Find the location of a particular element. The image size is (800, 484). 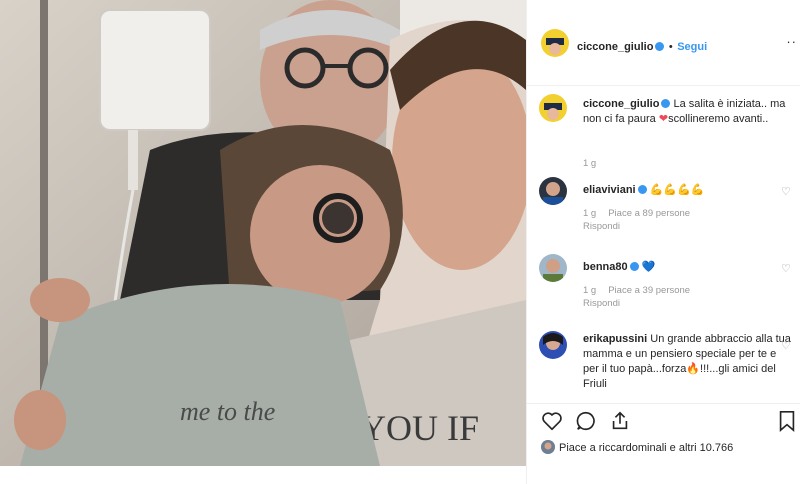

comment-body: 💪💪💪💪 is located at coordinates (677, 190).